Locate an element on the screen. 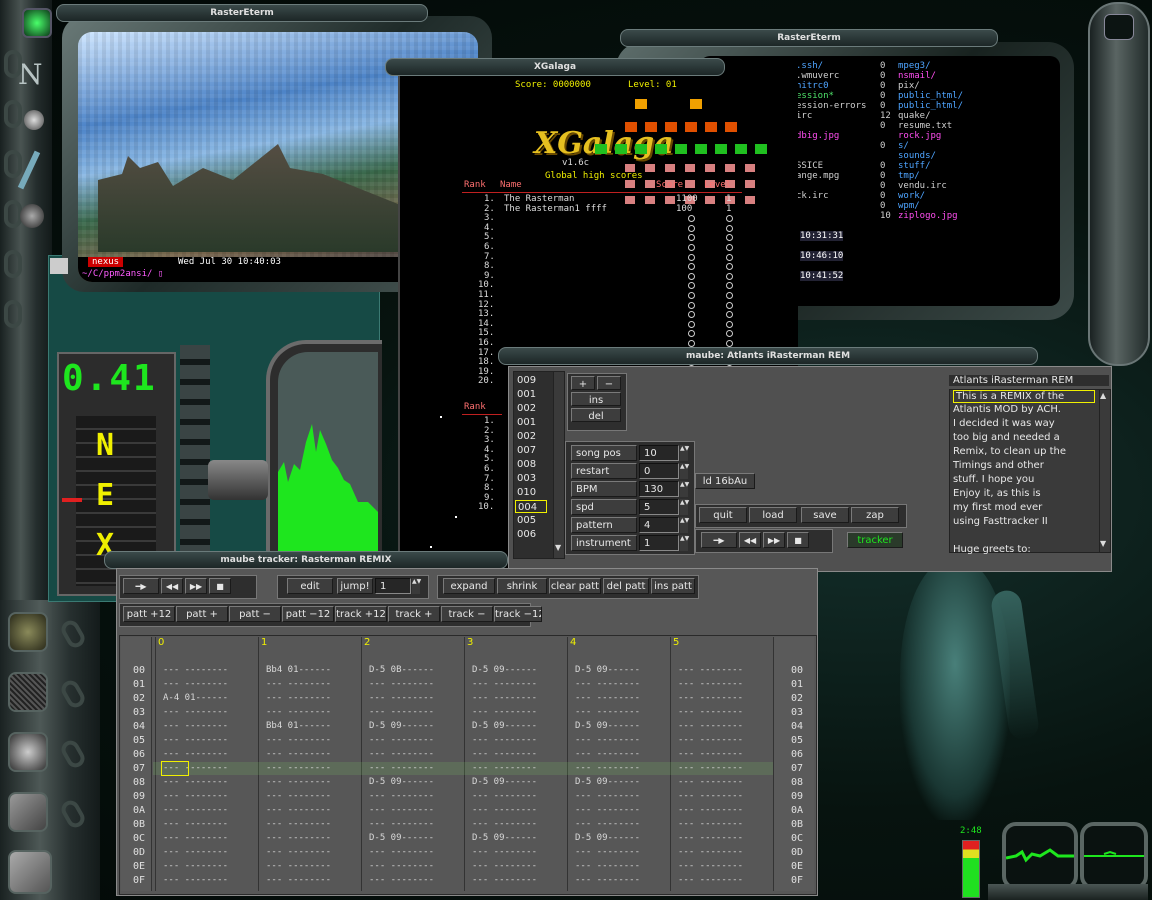 The image size is (1152, 900). pattern-order-item: 006 is located at coordinates (531, 534).